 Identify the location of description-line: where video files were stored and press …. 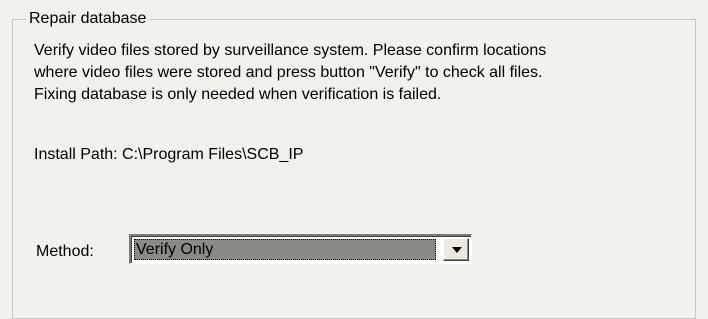
(288, 72).